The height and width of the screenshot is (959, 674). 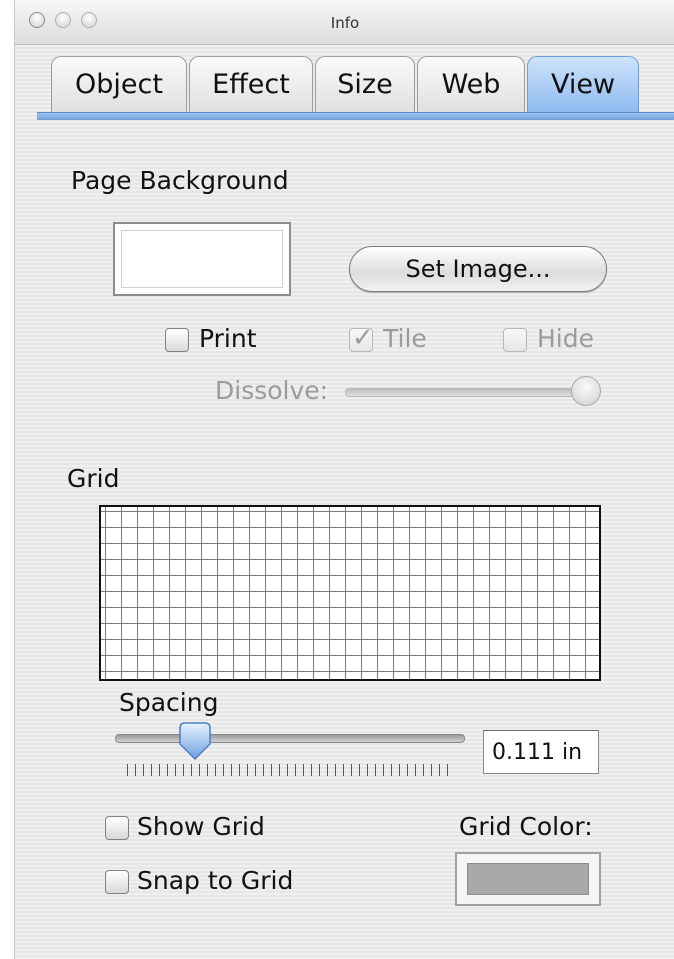 What do you see at coordinates (215, 880) in the screenshot?
I see `snap-to-grid-label: Snap to Grid` at bounding box center [215, 880].